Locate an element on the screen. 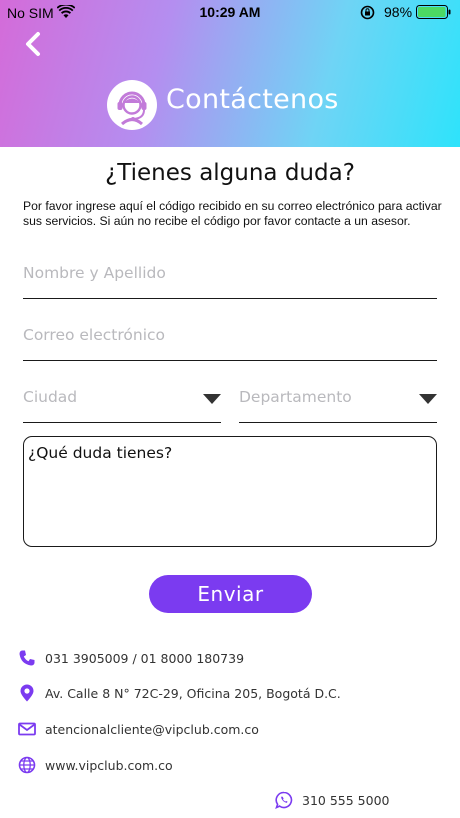  whatsapp-text: 310 555 5000 is located at coordinates (346, 800).